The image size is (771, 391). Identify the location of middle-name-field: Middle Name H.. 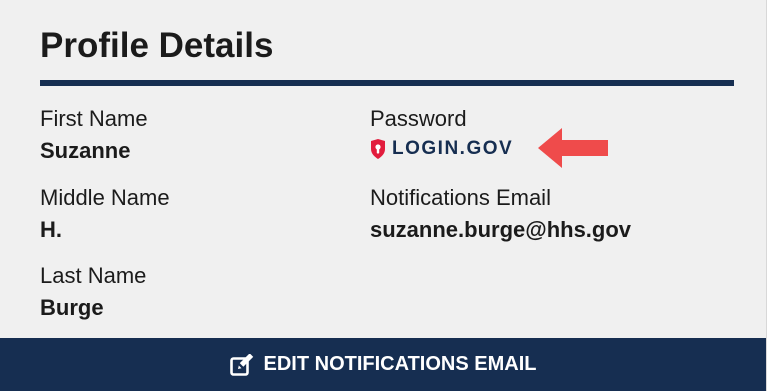
(105, 214).